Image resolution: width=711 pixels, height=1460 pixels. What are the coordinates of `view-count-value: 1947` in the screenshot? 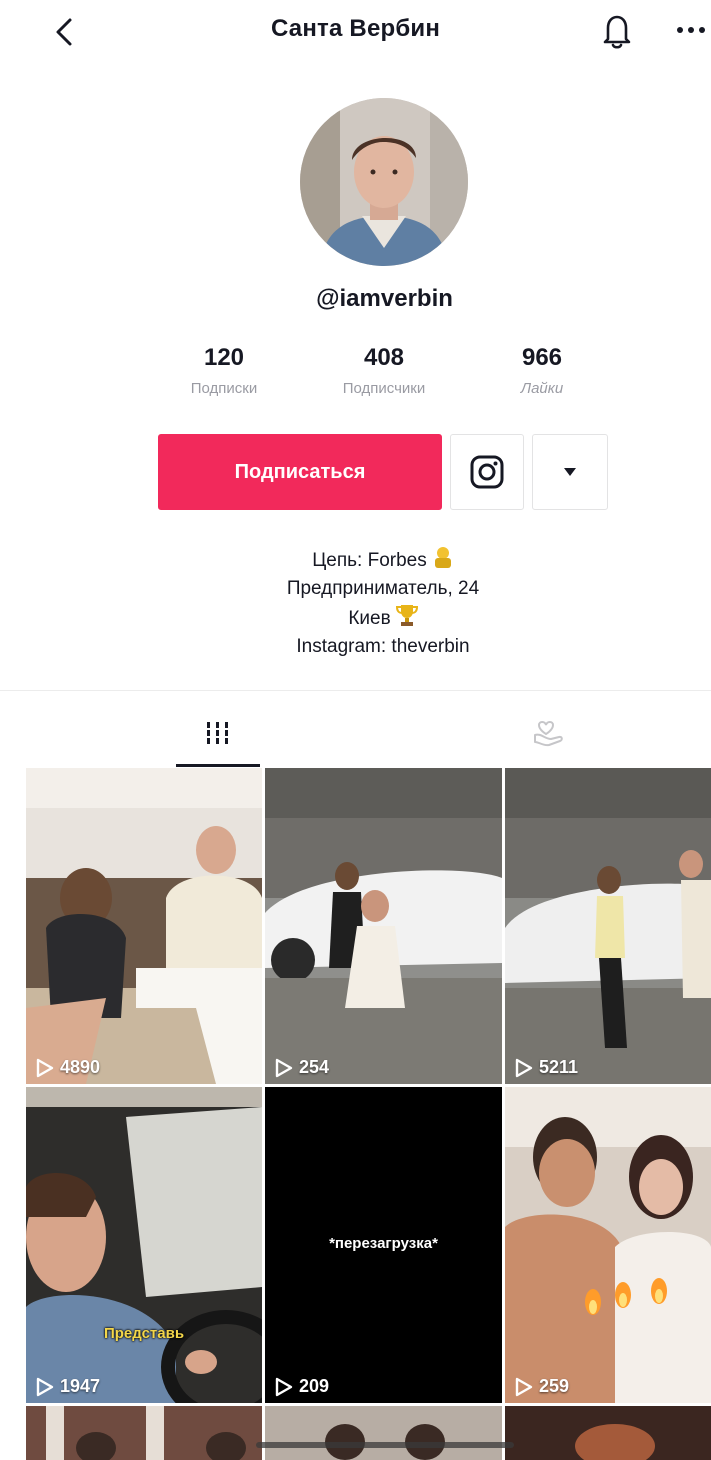 It's located at (80, 1386).